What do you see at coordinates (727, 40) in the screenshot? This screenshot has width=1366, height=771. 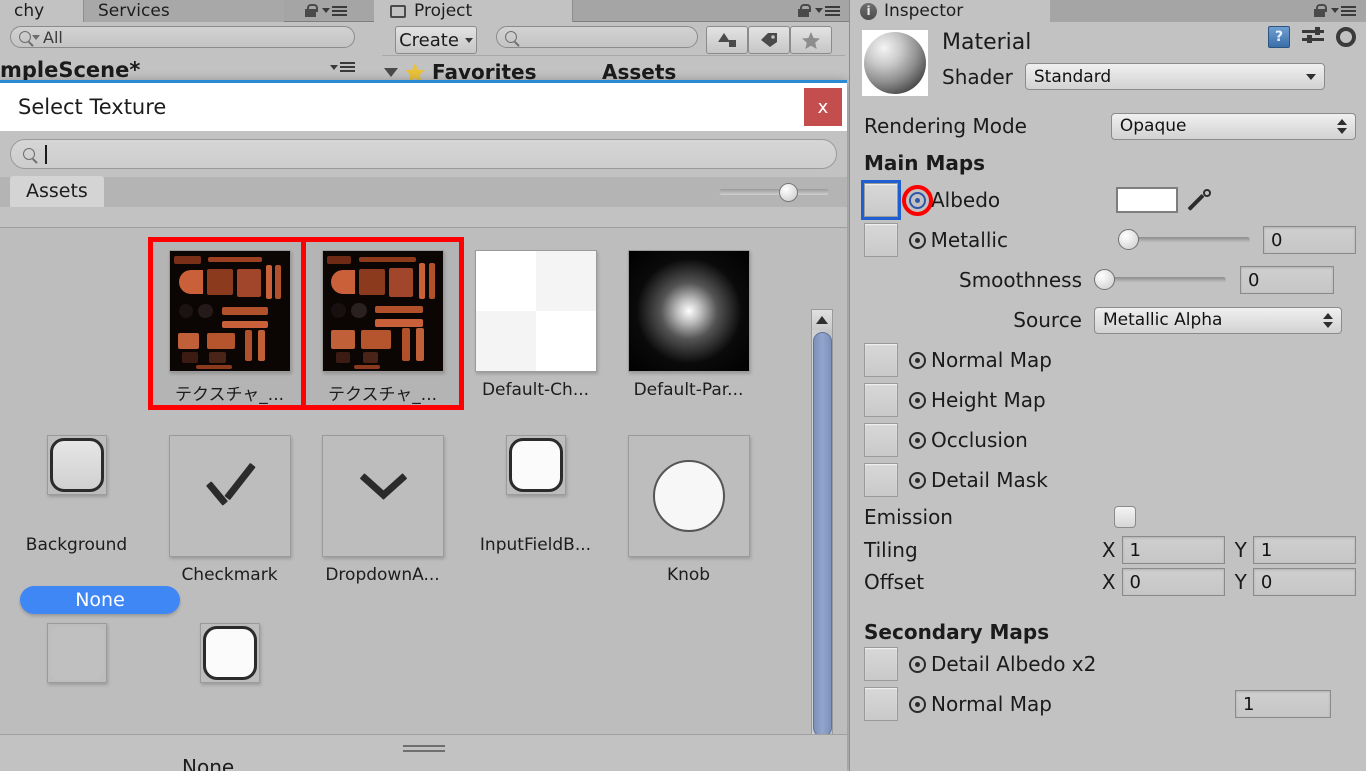 I see `filter-by-type-button` at bounding box center [727, 40].